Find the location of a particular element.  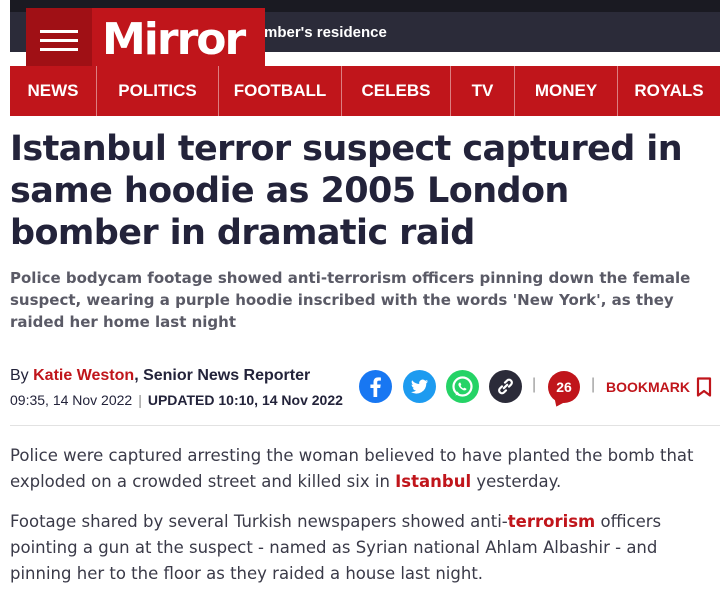

istanbul-topic-link: Istanbul is located at coordinates (433, 481).